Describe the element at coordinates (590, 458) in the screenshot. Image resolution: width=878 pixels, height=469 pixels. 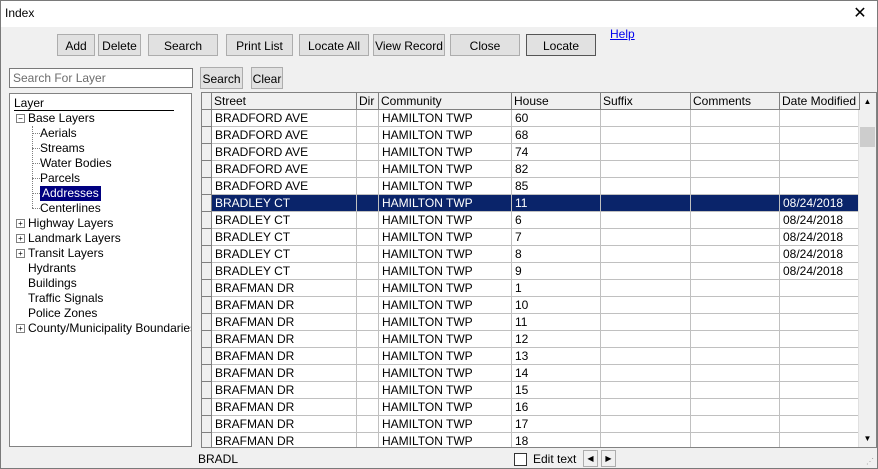
I see `chevron-left-icon: ◀` at that location.